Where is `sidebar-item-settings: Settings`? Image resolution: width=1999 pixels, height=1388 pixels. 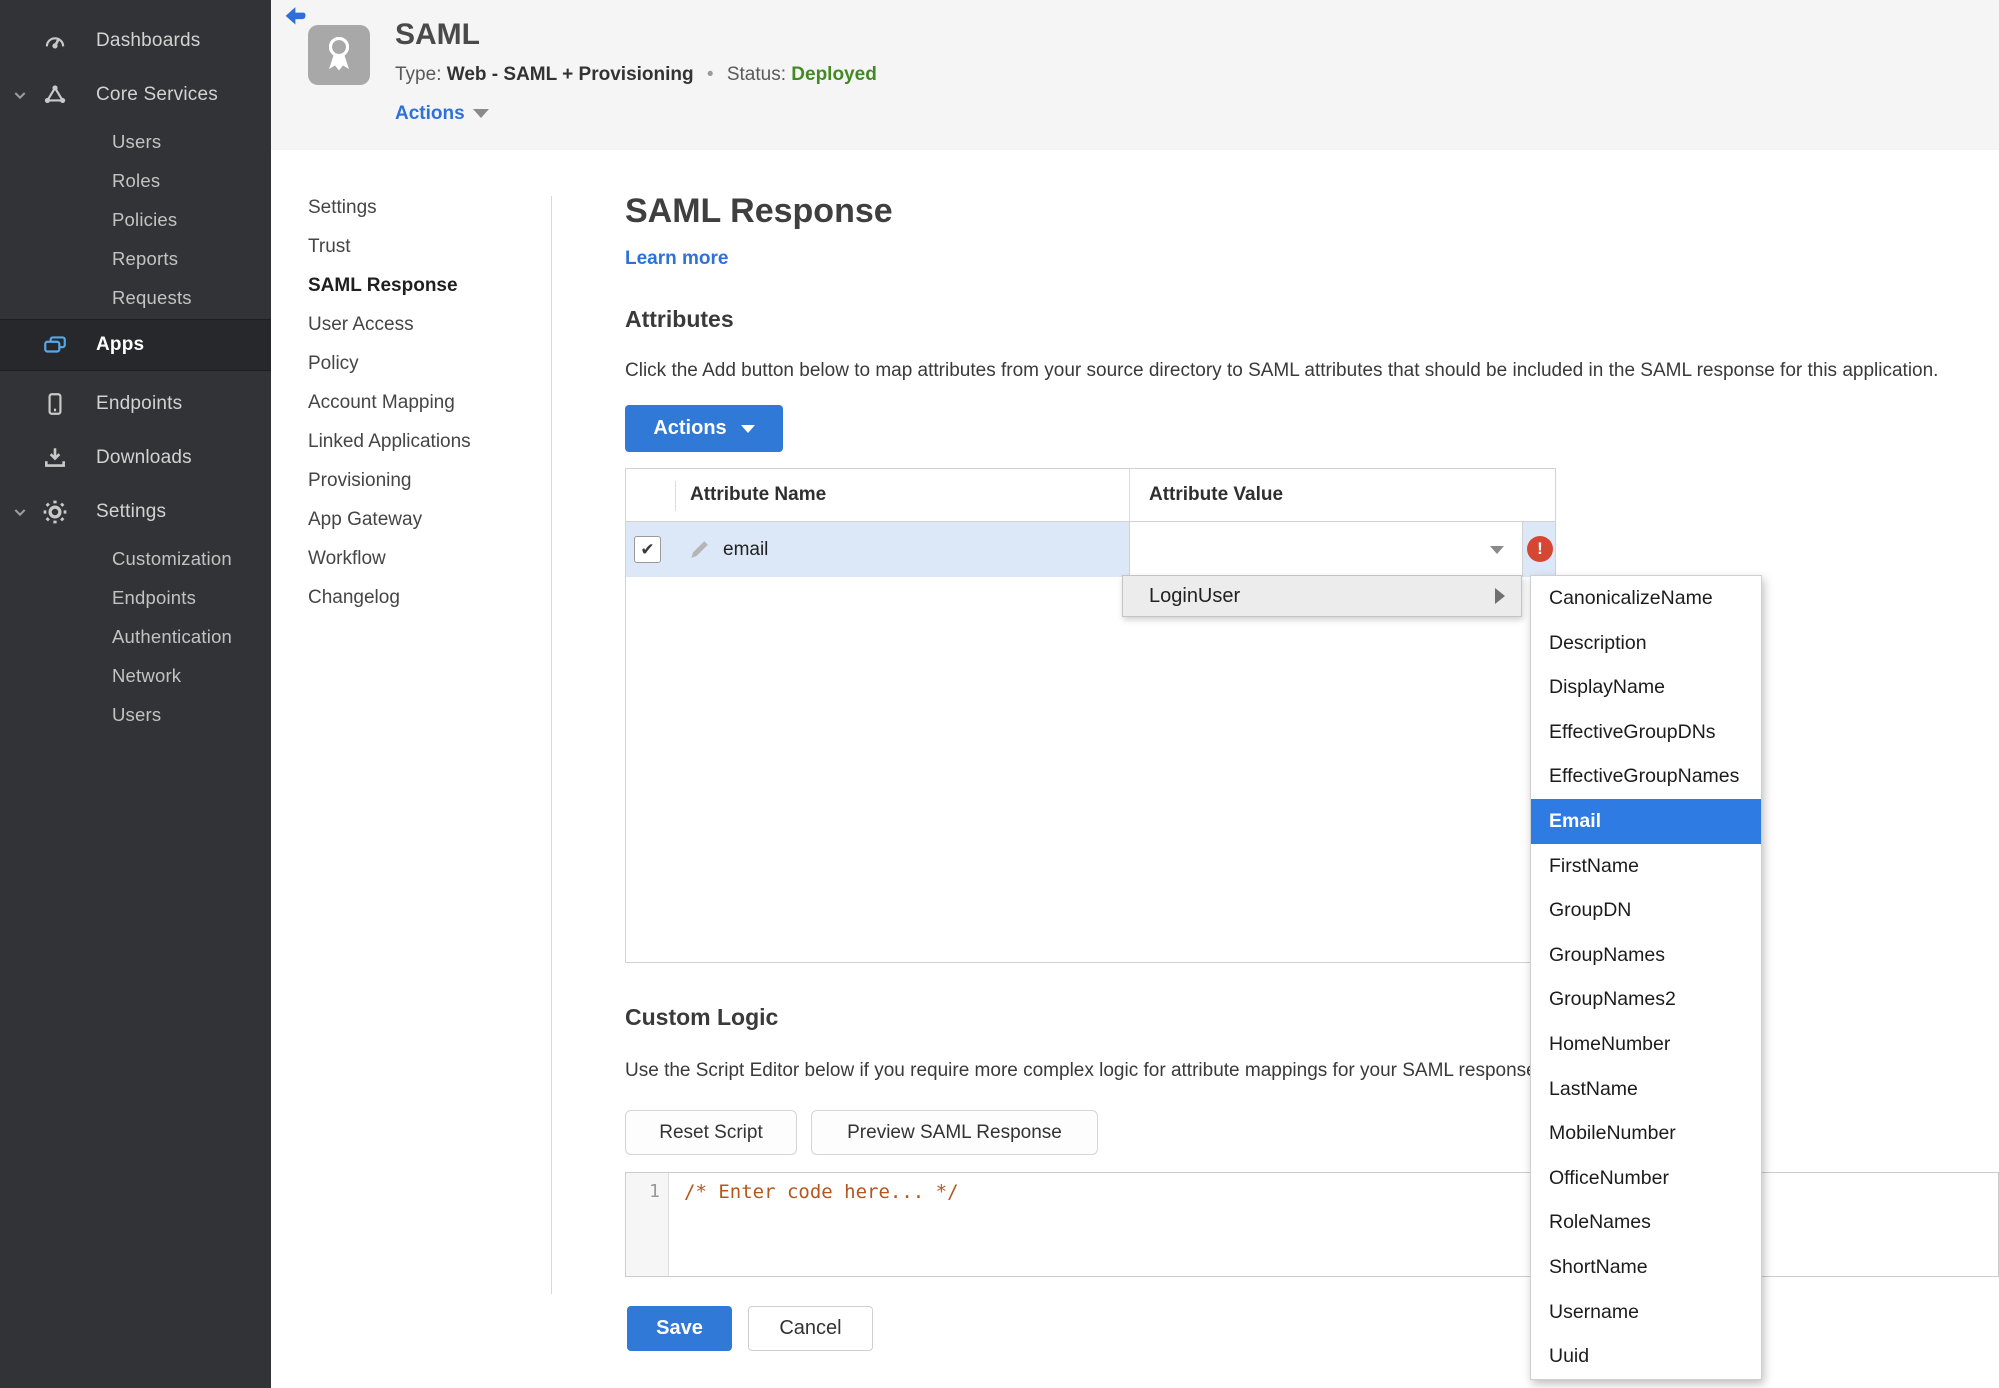
sidebar-item-settings: Settings is located at coordinates (135, 512).